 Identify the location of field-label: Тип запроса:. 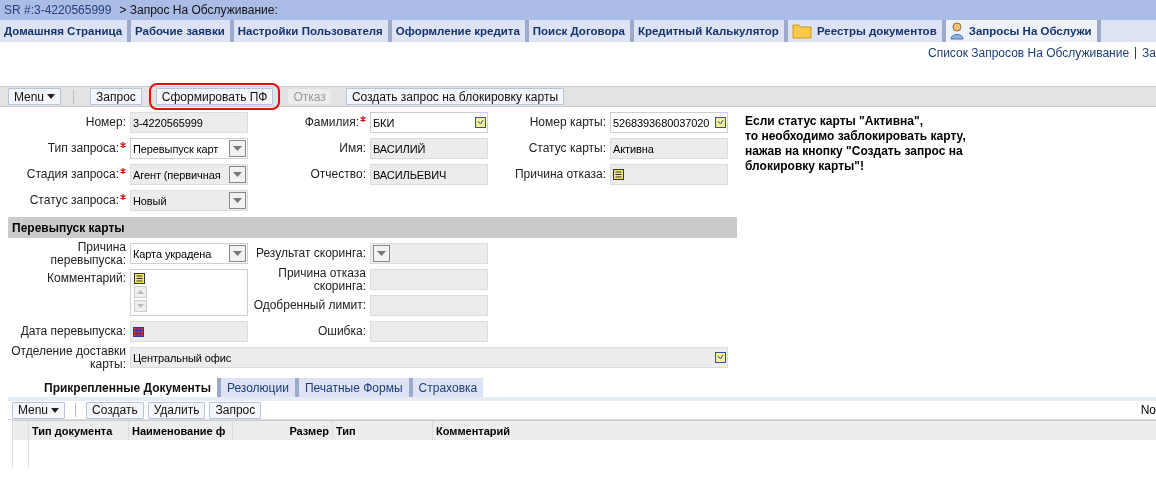
(83, 148).